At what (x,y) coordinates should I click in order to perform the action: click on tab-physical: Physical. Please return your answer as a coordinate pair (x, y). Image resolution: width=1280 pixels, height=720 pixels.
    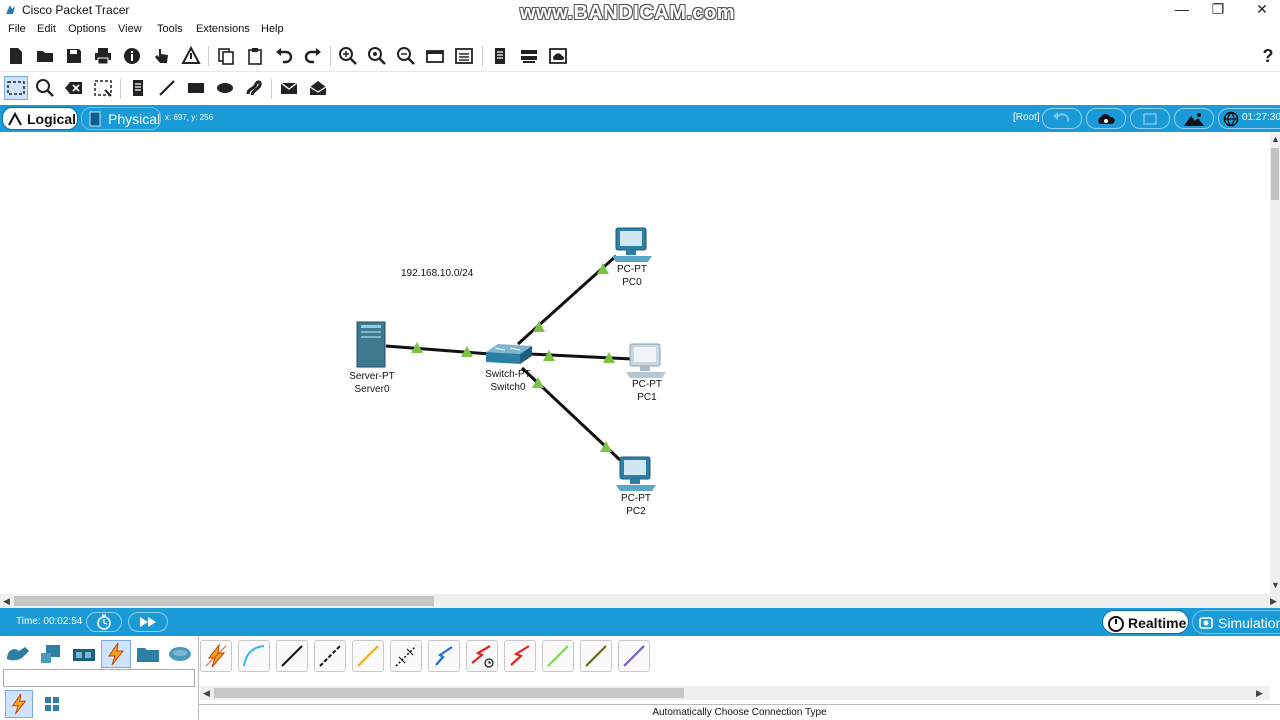
    Looking at the image, I should click on (121, 118).